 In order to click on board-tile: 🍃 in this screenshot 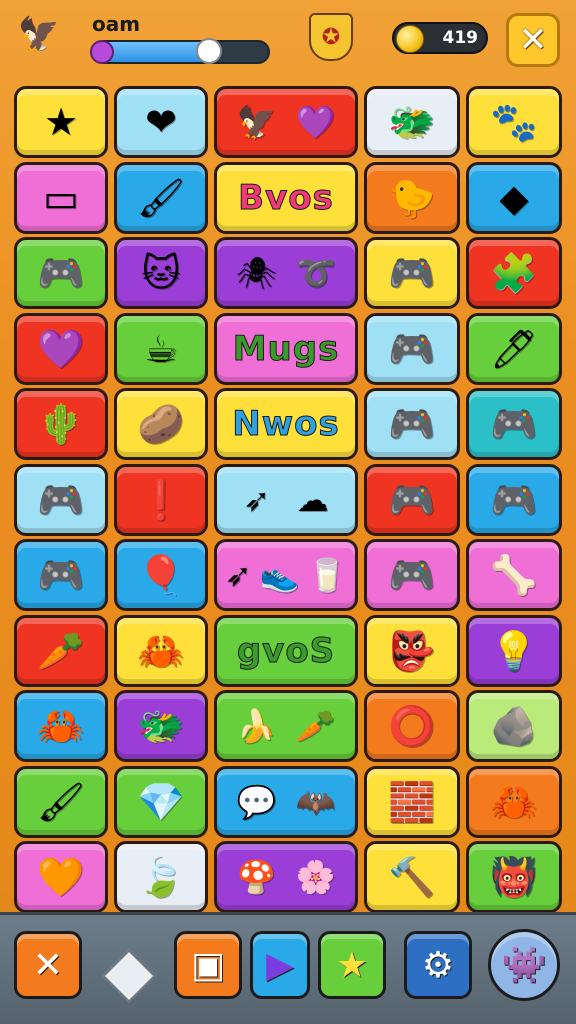, I will do `click(161, 877)`.